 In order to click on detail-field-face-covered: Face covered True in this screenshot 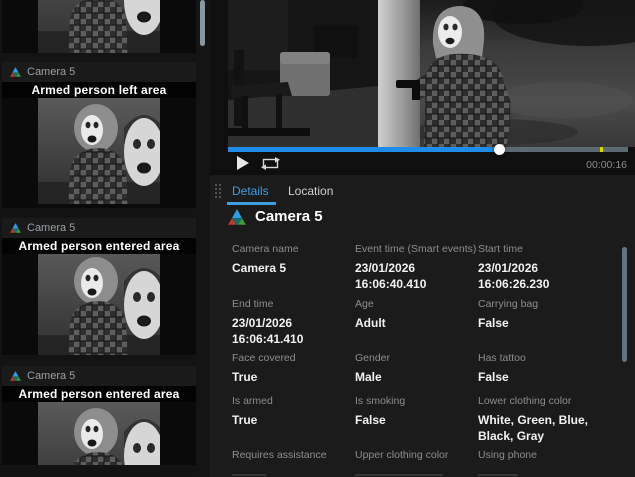, I will do `click(293, 368)`.